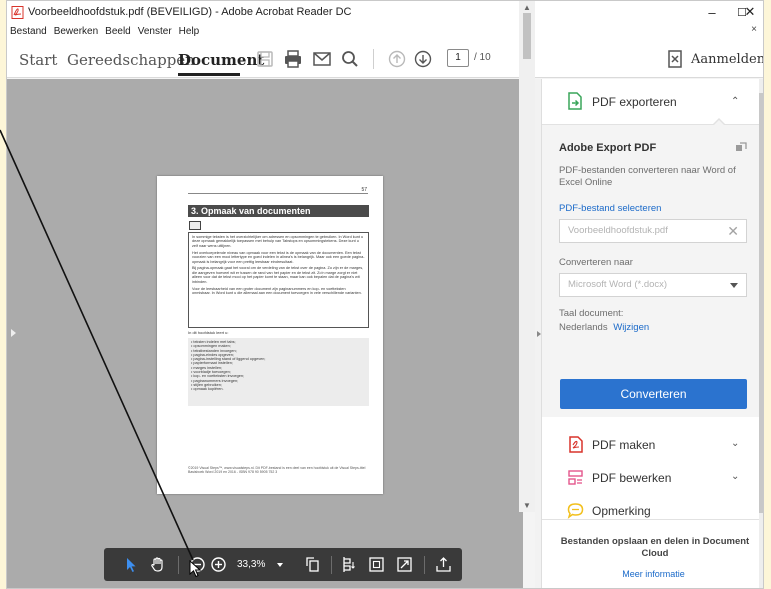  I want to click on export-pdf-icon, so click(575, 101).